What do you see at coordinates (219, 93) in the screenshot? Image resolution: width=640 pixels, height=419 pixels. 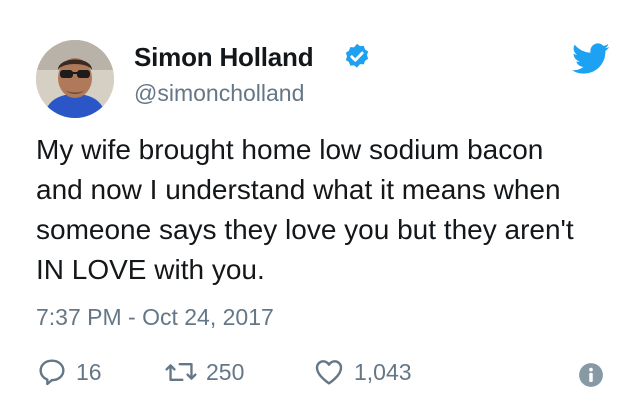 I see `user-handle: @simoncholland` at bounding box center [219, 93].